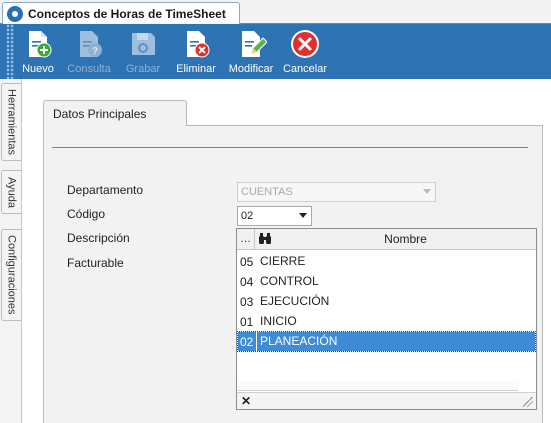 The width and height of the screenshot is (551, 423). I want to click on departamento-select: CUENTAS, so click(336, 192).